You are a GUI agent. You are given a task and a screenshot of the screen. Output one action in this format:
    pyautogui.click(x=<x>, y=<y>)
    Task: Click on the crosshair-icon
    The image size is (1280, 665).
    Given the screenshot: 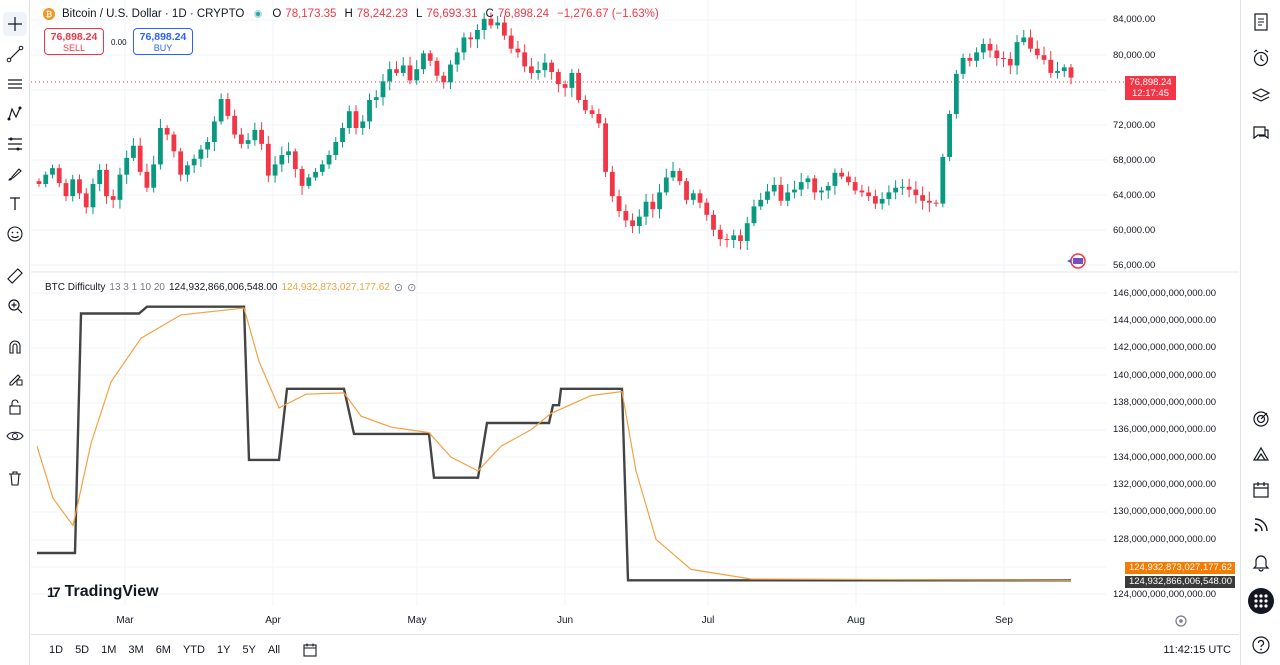 What is the action you would take?
    pyautogui.click(x=15, y=24)
    